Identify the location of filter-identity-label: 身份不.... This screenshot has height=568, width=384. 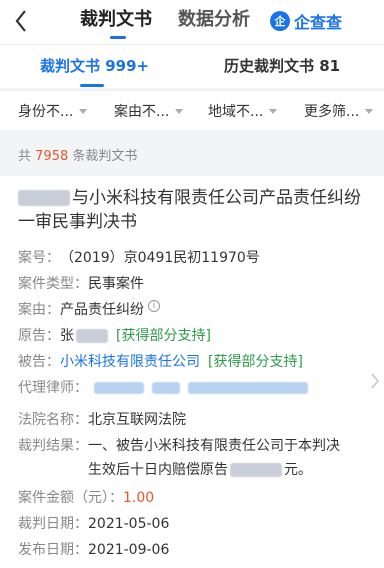
(46, 112).